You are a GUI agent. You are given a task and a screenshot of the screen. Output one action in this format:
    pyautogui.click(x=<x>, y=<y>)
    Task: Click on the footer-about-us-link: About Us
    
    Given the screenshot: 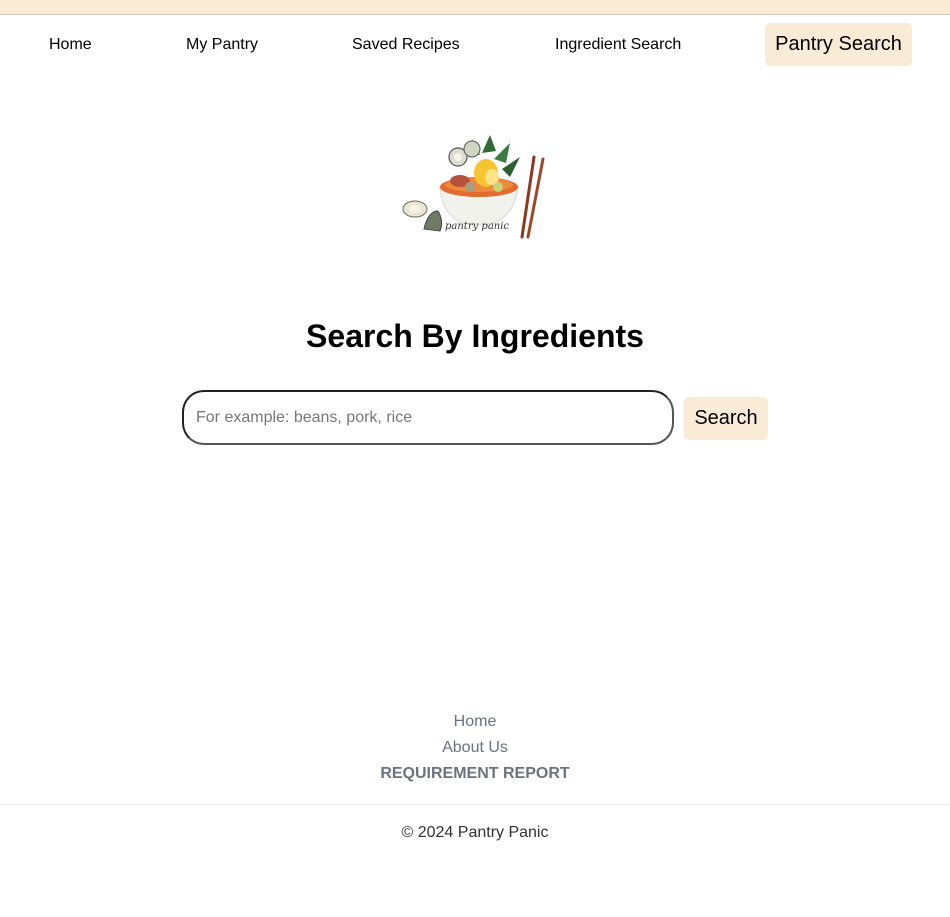 What is the action you would take?
    pyautogui.click(x=475, y=752)
    